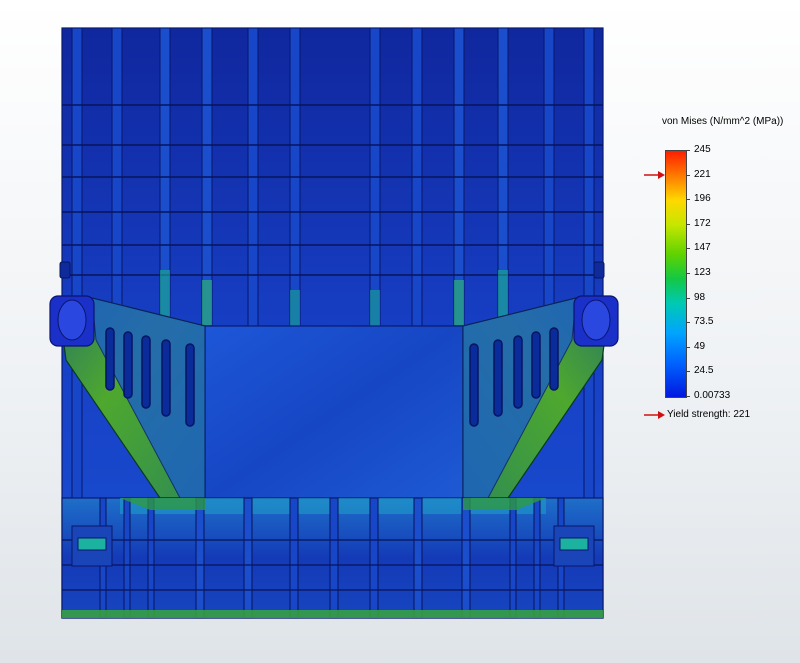 The image size is (800, 663). I want to click on left-clamp-fixture, so click(92, 546).